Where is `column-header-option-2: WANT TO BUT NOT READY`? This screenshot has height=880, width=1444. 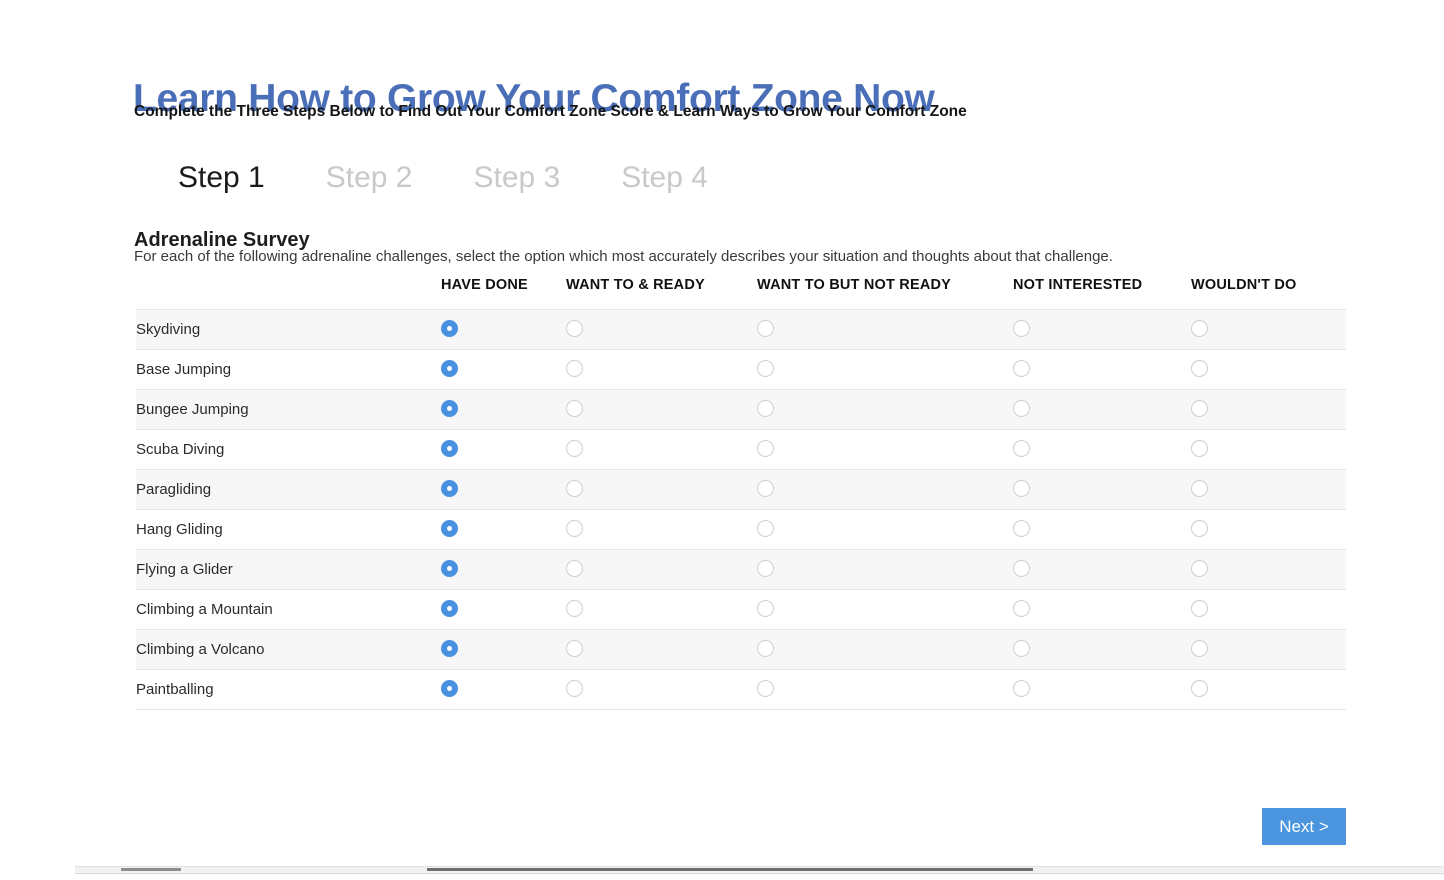 column-header-option-2: WANT TO BUT NOT READY is located at coordinates (854, 285).